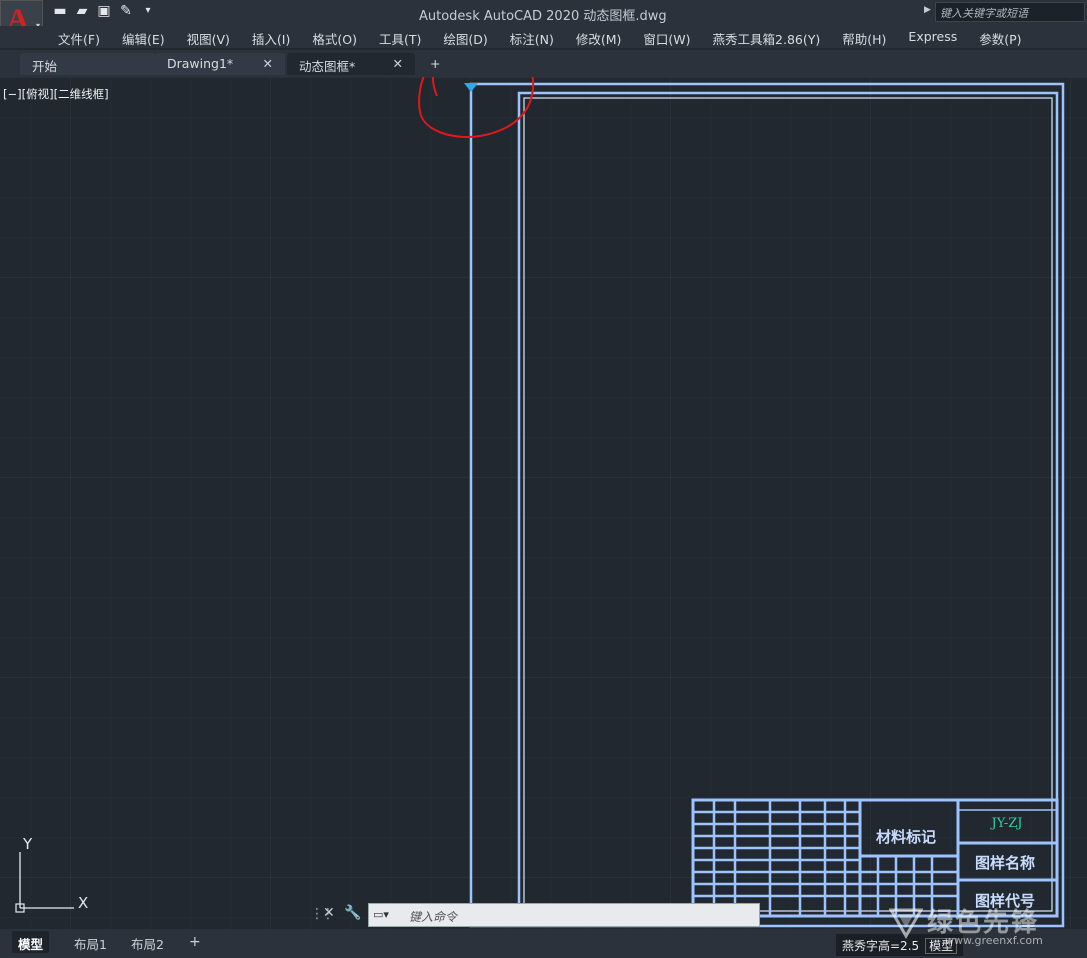 Image resolution: width=1087 pixels, height=958 pixels. Describe the element at coordinates (90, 942) in the screenshot. I see `tab-layout1: 布局1` at that location.